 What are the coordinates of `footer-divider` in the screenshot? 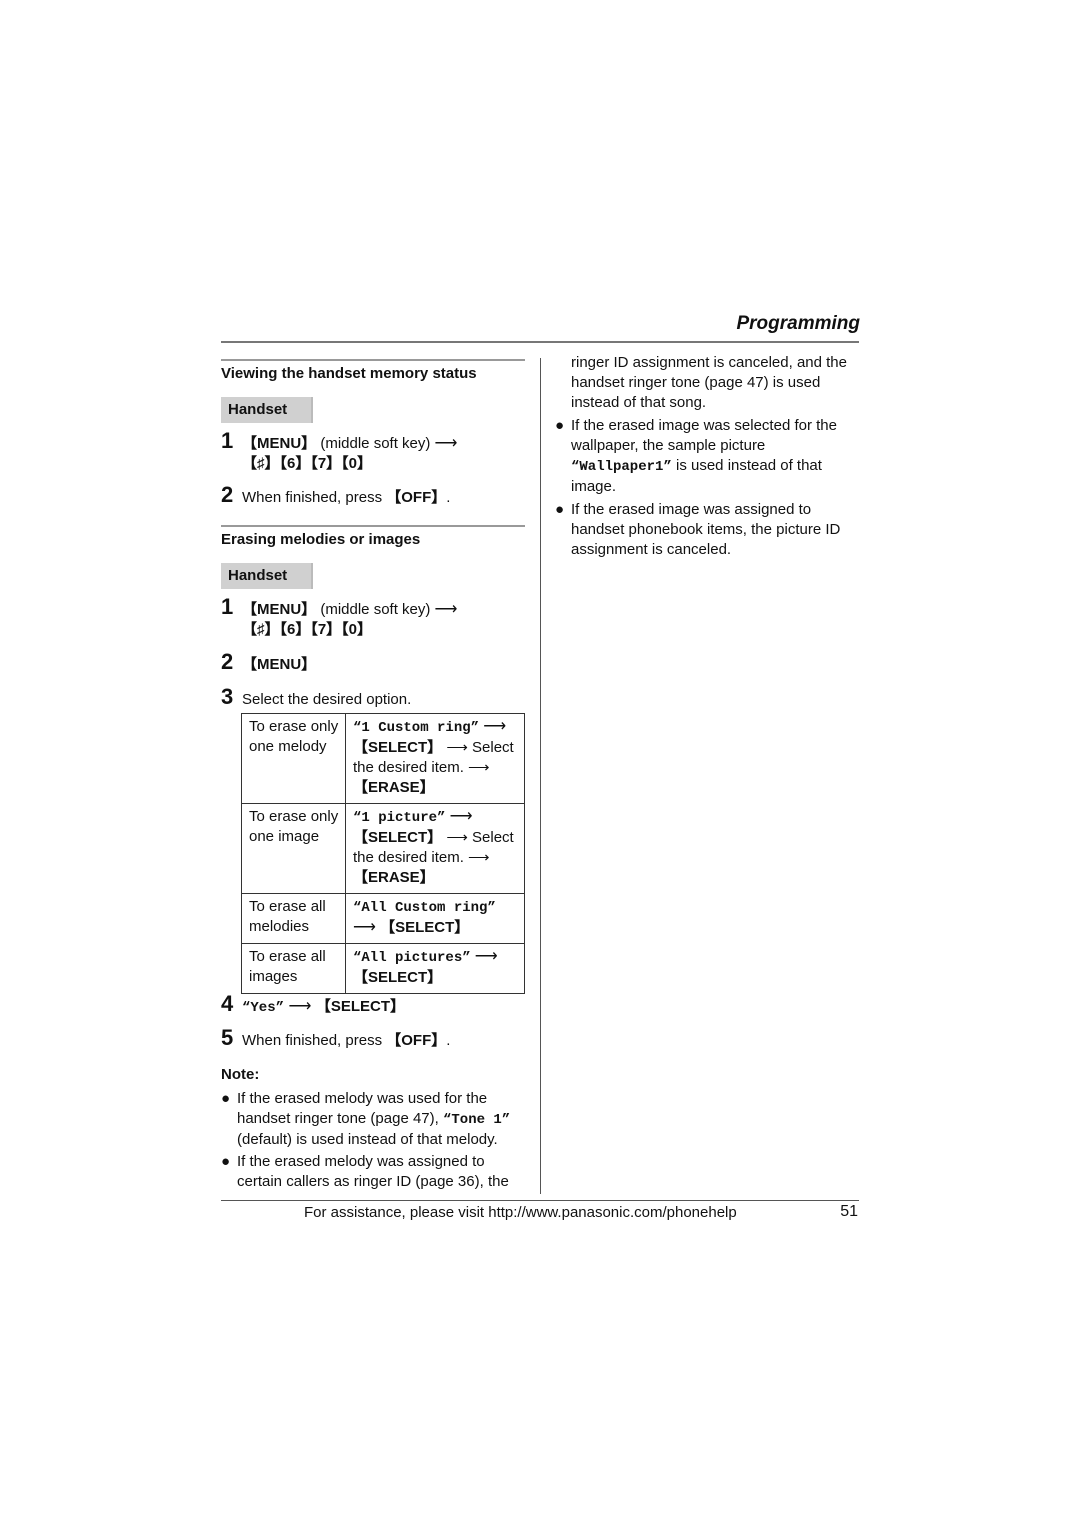 It's located at (540, 1200).